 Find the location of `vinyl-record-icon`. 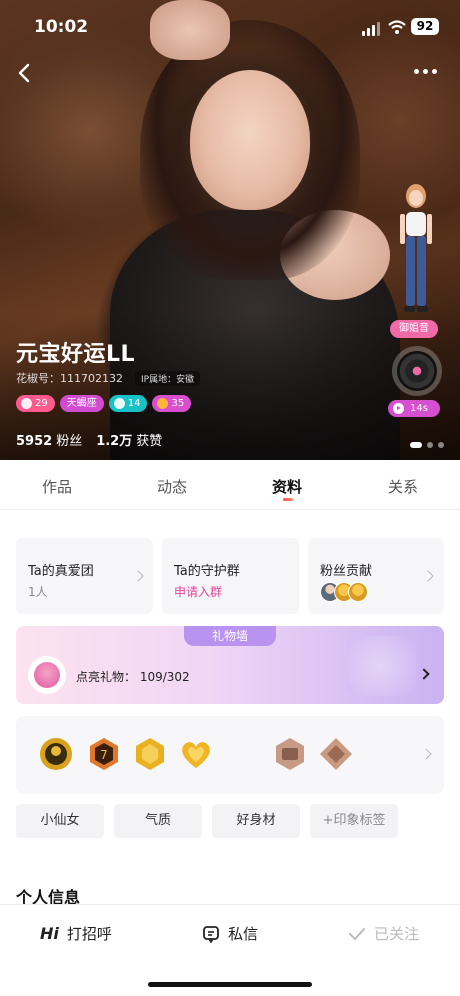

vinyl-record-icon is located at coordinates (417, 371).